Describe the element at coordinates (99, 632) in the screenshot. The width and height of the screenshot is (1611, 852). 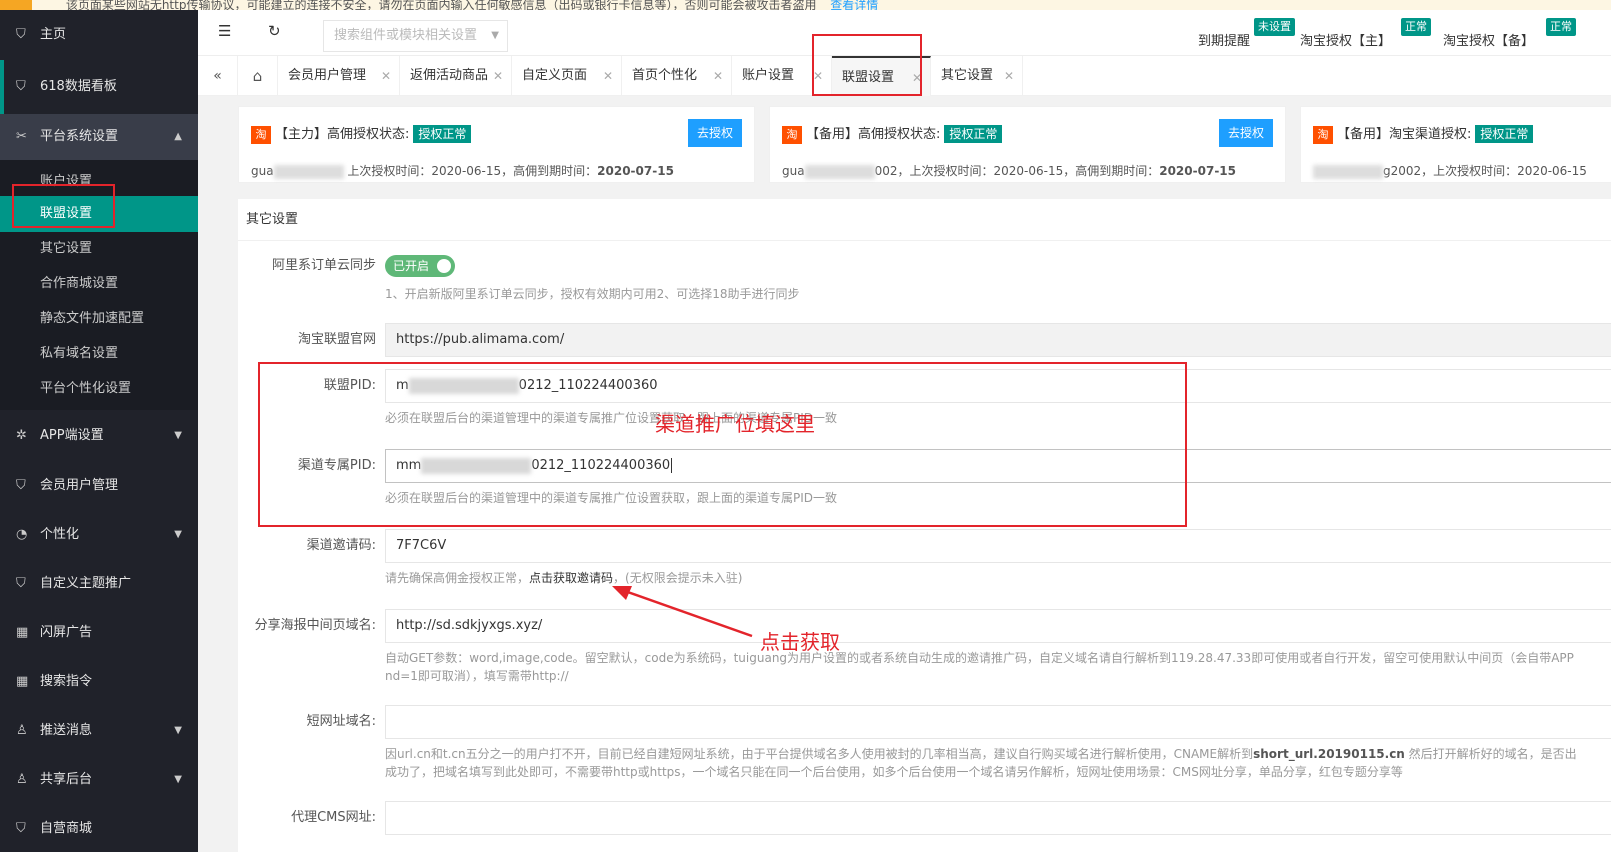
I see `sidebar-item-splash-ads: ▦ 闪屏广告` at that location.